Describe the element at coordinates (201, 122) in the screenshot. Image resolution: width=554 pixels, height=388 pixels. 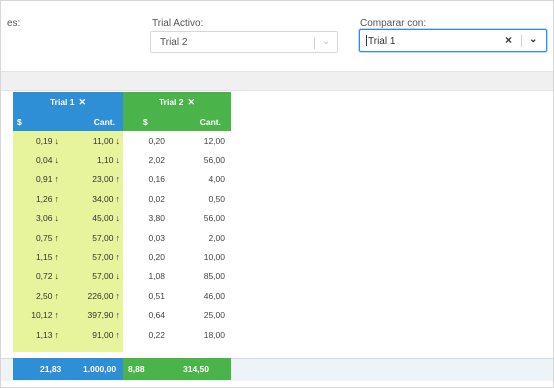
I see `trial2-col-qty: Cant.` at that location.